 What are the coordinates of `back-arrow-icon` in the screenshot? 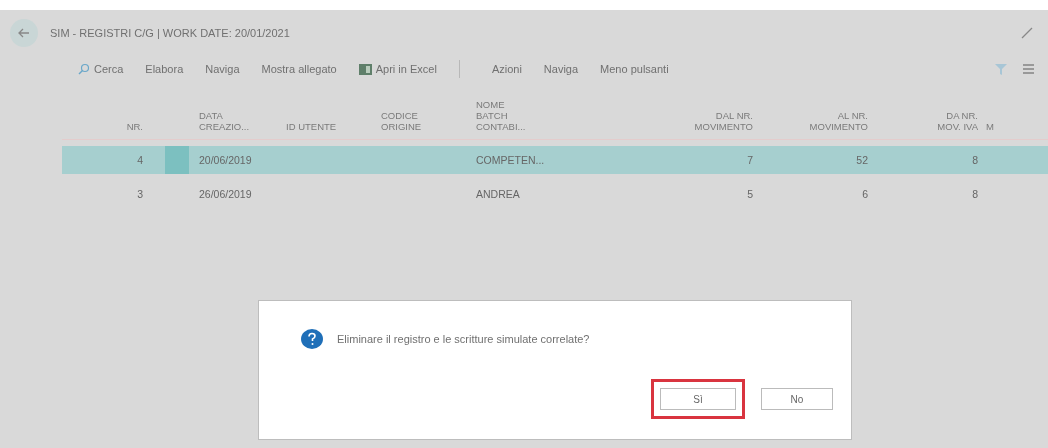 It's located at (24, 33).